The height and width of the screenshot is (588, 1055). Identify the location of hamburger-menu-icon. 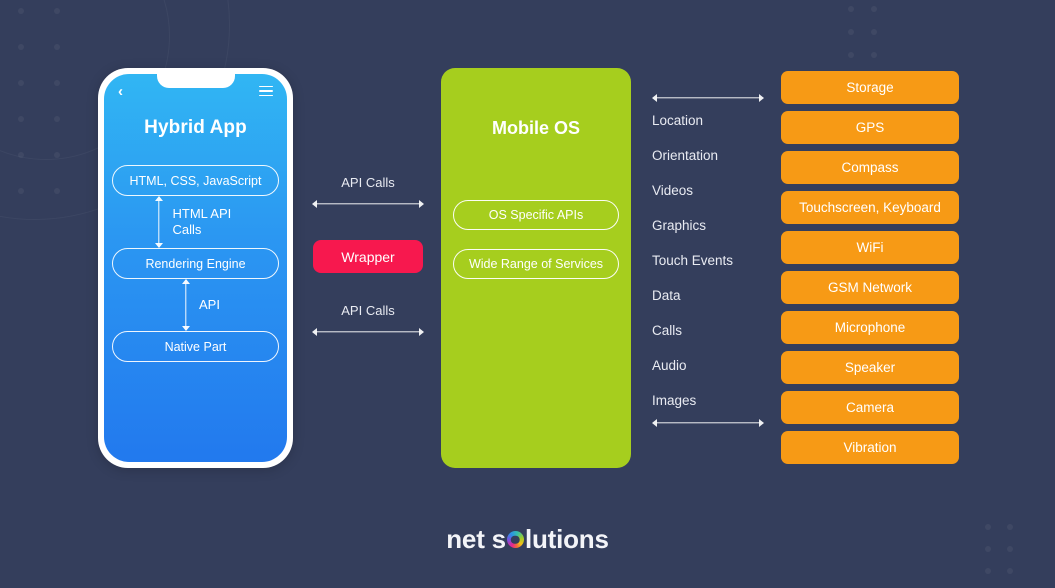
(266, 91).